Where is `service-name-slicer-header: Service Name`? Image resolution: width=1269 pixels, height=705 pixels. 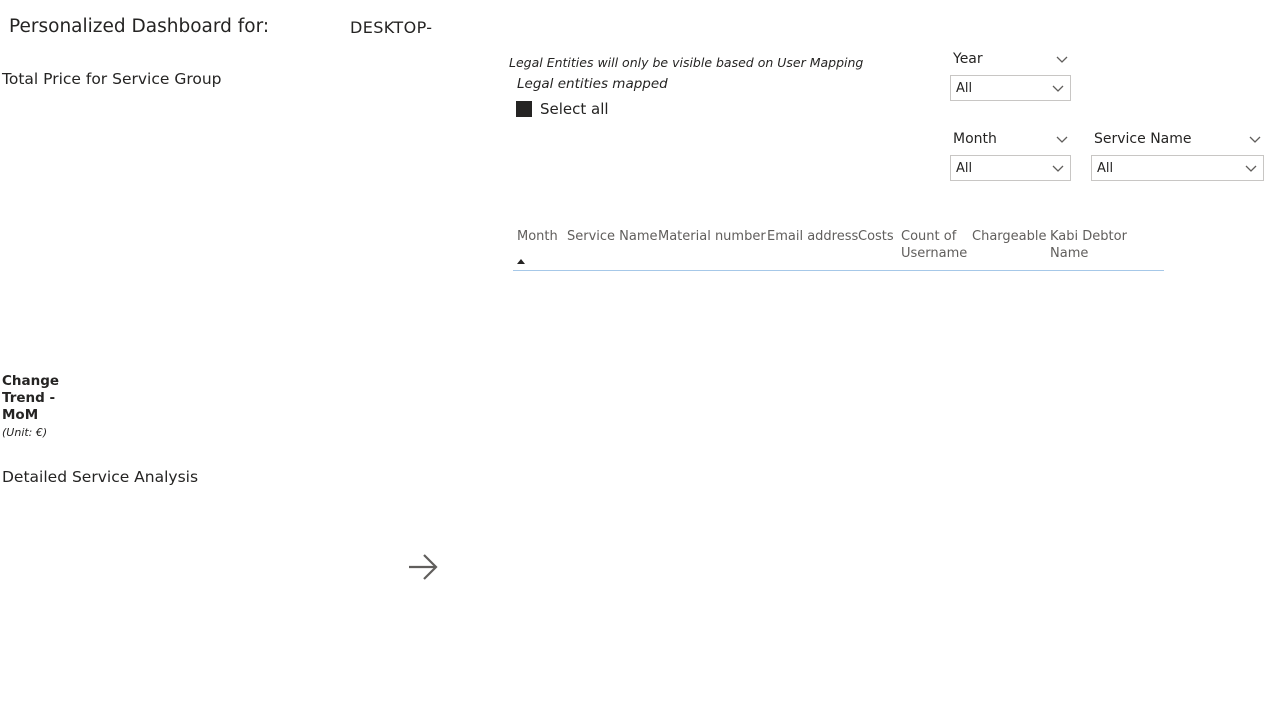 service-name-slicer-header: Service Name is located at coordinates (1178, 139).